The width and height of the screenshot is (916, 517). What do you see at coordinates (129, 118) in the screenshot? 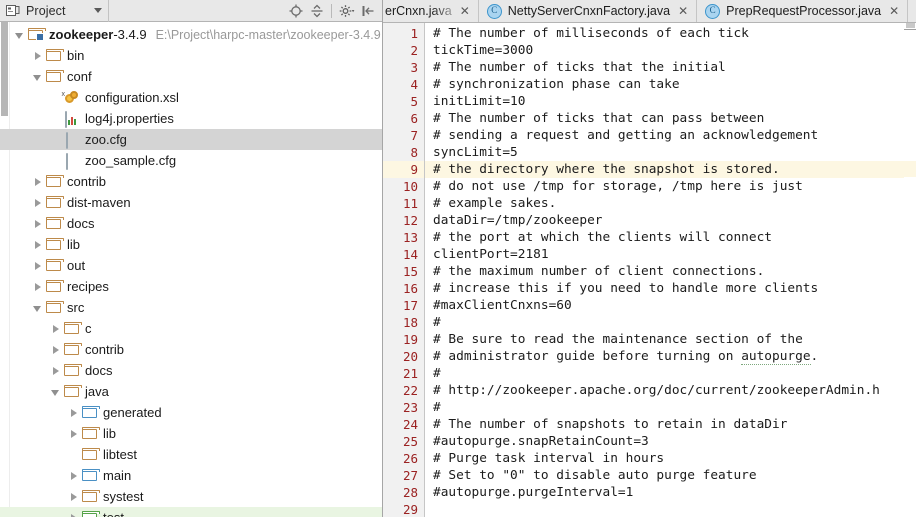
I see `tree-node-label: log4j.properties` at bounding box center [129, 118].